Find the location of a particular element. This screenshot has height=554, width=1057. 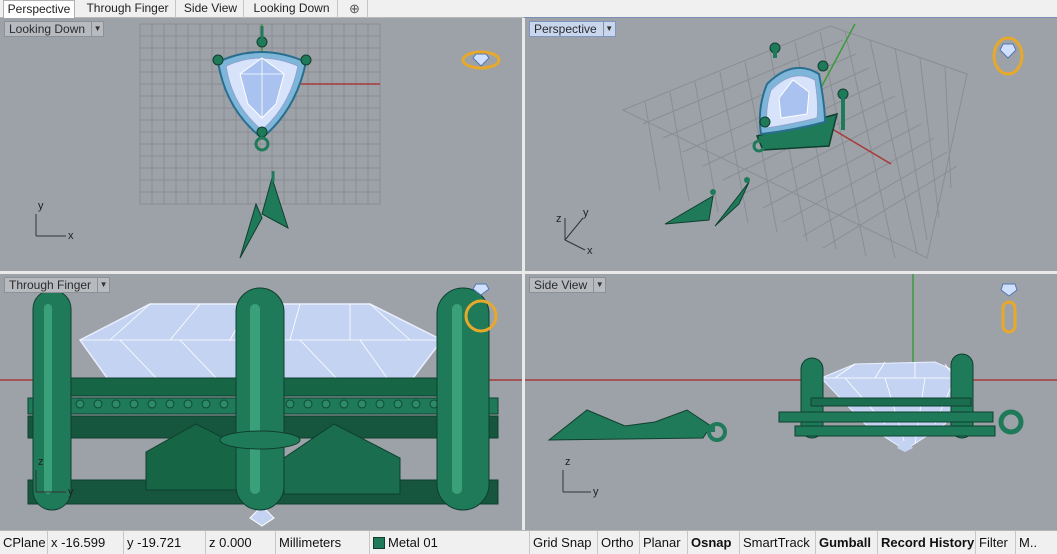

y-coordinate: y -19.721 is located at coordinates (165, 542).